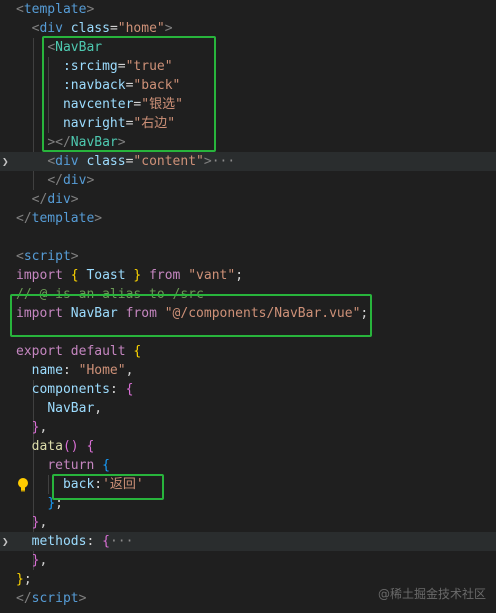 The width and height of the screenshot is (496, 613). I want to click on code-token: Toast, so click(106, 275).